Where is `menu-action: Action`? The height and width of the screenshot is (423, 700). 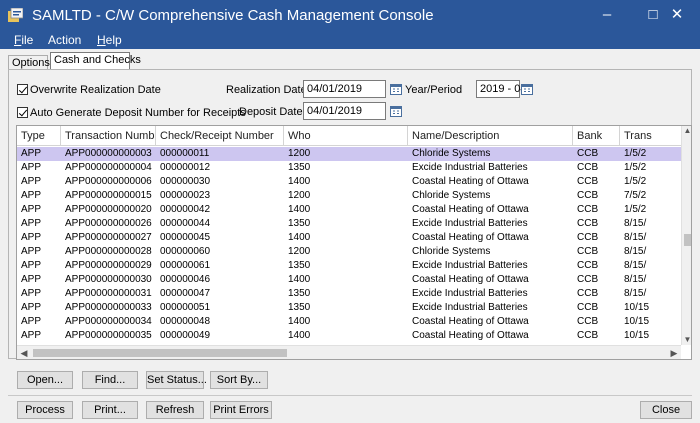
menu-action: Action is located at coordinates (64, 40).